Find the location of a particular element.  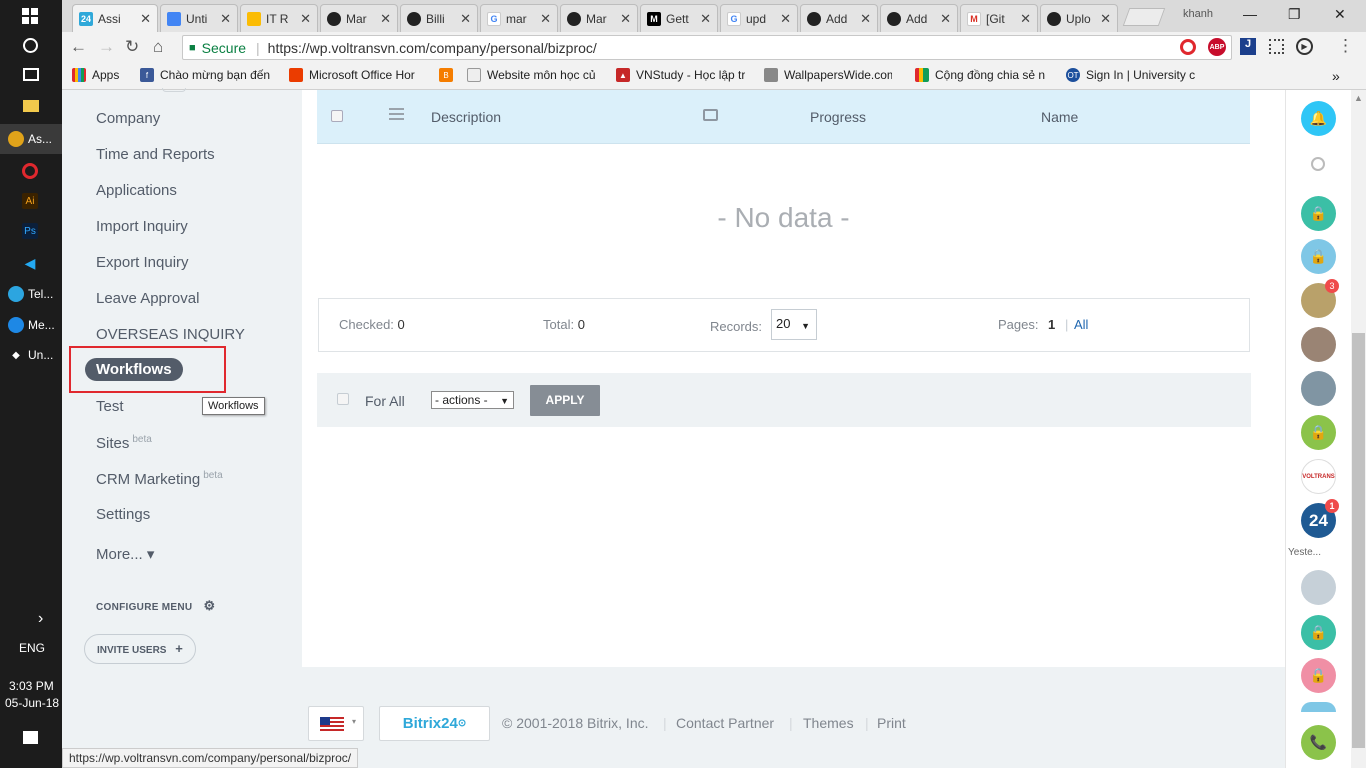

maximize-icon: ❐ is located at coordinates (1294, 14).